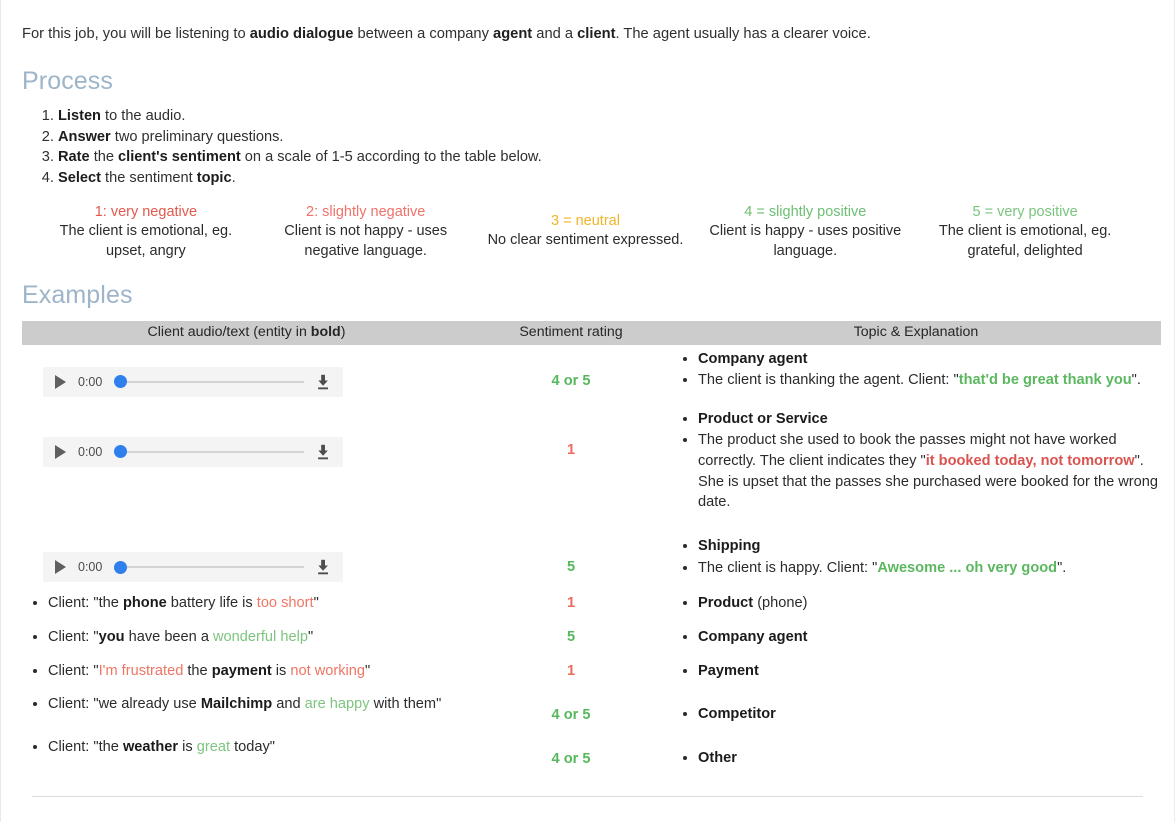 The height and width of the screenshot is (822, 1175). What do you see at coordinates (259, 637) in the screenshot?
I see `client-text-2: Client: "you have been a wonderful help"` at bounding box center [259, 637].